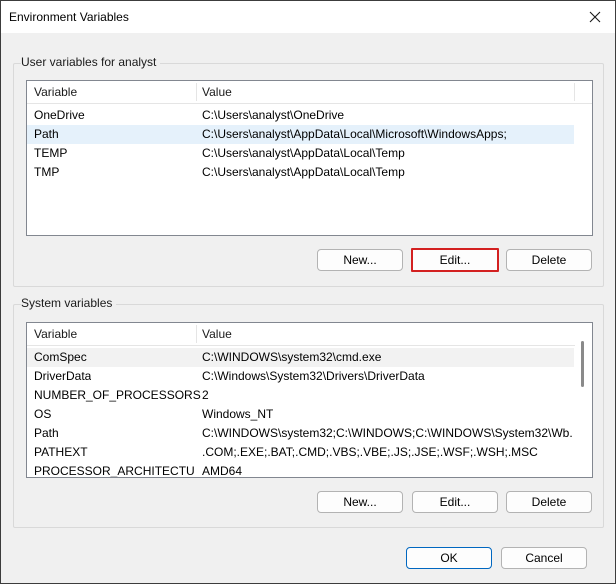 This screenshot has height=584, width=616. I want to click on table-row: OS Windows_NT, so click(300, 414).